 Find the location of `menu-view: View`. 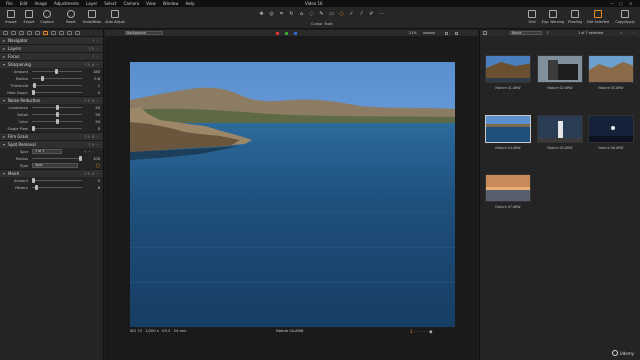

menu-view: View is located at coordinates (151, 3).